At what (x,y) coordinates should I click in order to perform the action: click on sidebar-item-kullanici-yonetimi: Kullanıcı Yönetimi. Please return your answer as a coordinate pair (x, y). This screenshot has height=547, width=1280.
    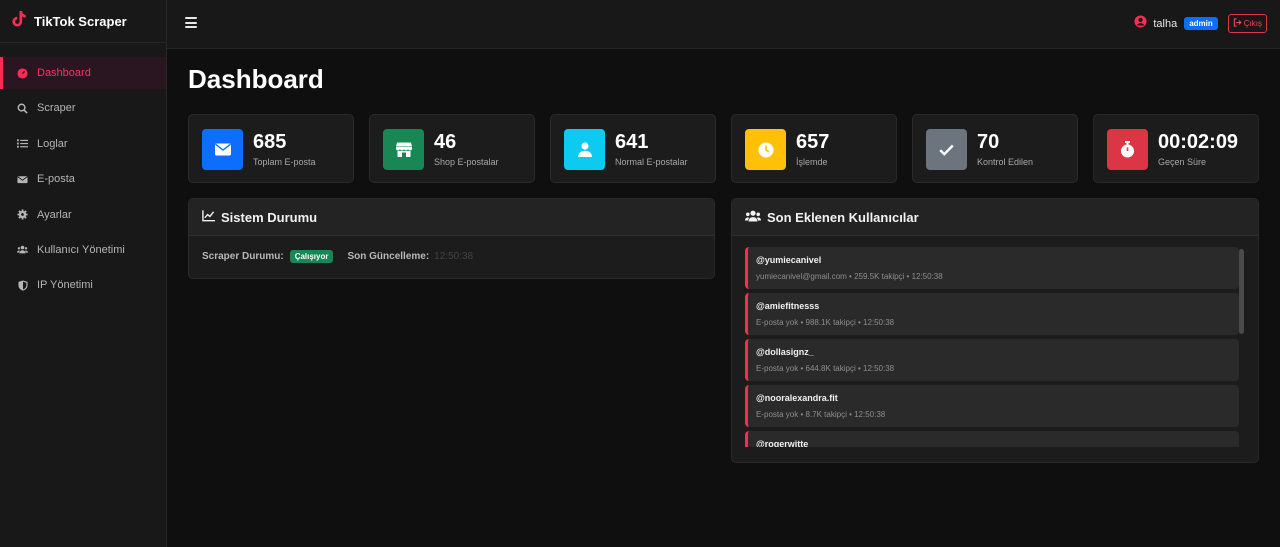
    Looking at the image, I should click on (83, 250).